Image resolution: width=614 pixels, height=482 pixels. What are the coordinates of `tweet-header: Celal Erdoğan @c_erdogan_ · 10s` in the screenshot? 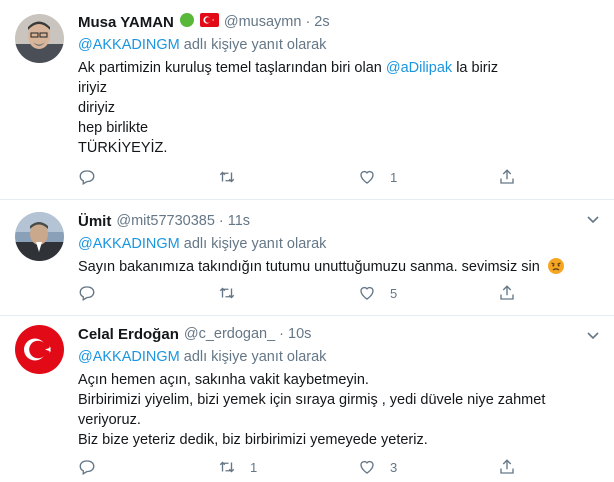 It's located at (336, 334).